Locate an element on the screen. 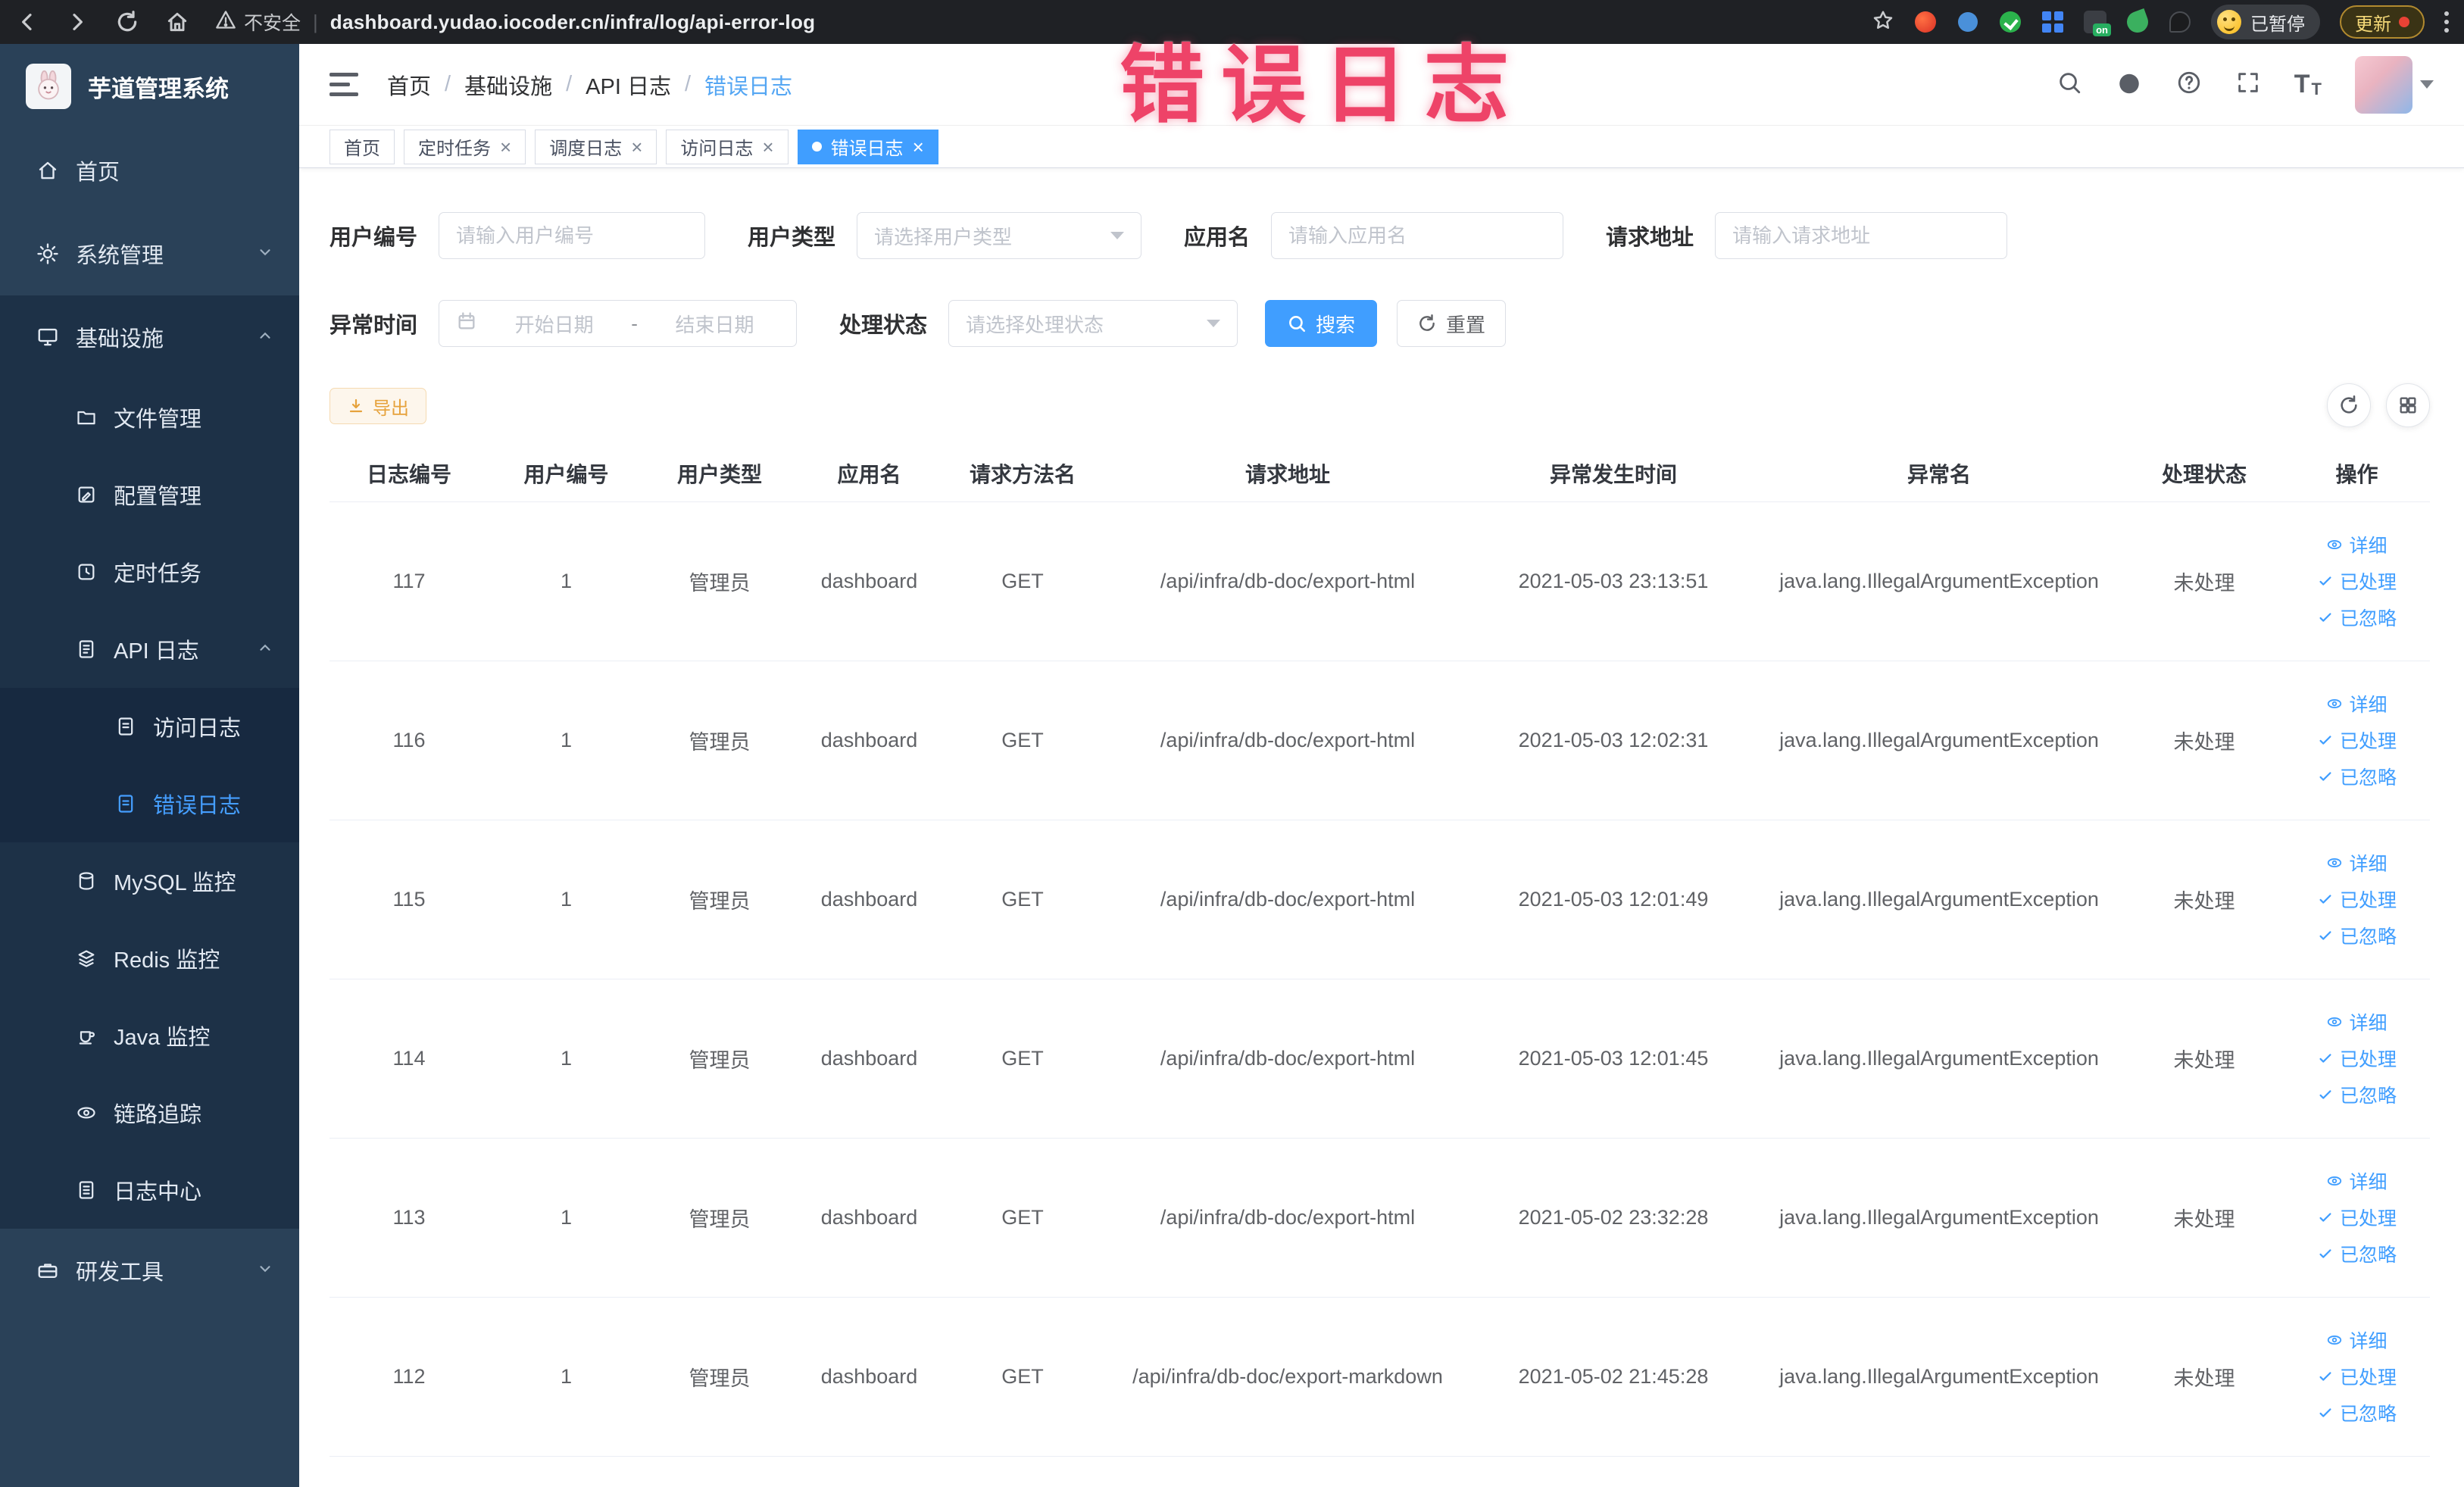 This screenshot has height=1487, width=2464. request-url-input is located at coordinates (1861, 235).